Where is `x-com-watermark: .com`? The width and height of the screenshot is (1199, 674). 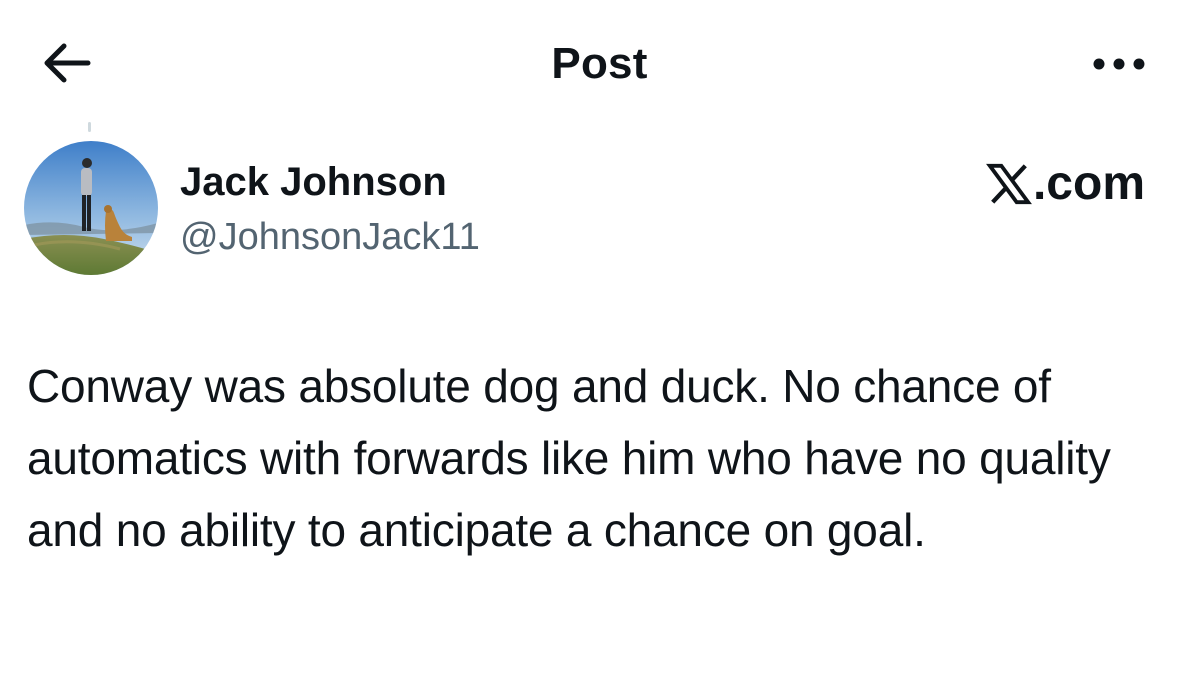 x-com-watermark: .com is located at coordinates (1065, 184).